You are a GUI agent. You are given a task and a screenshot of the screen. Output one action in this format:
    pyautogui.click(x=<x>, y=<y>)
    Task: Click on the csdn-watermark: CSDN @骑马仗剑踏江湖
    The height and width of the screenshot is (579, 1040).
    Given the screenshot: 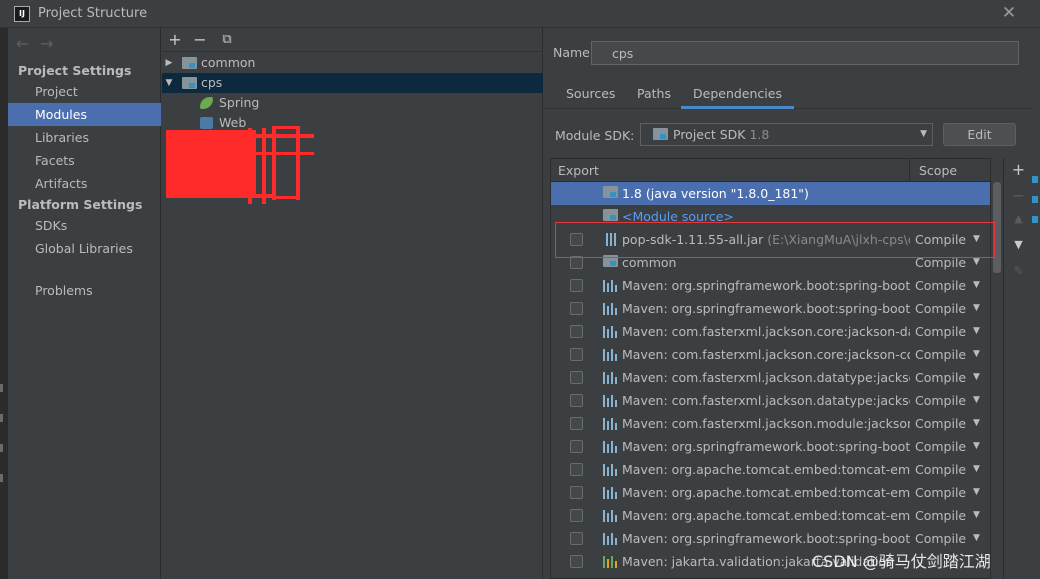 What is the action you would take?
    pyautogui.click(x=901, y=561)
    